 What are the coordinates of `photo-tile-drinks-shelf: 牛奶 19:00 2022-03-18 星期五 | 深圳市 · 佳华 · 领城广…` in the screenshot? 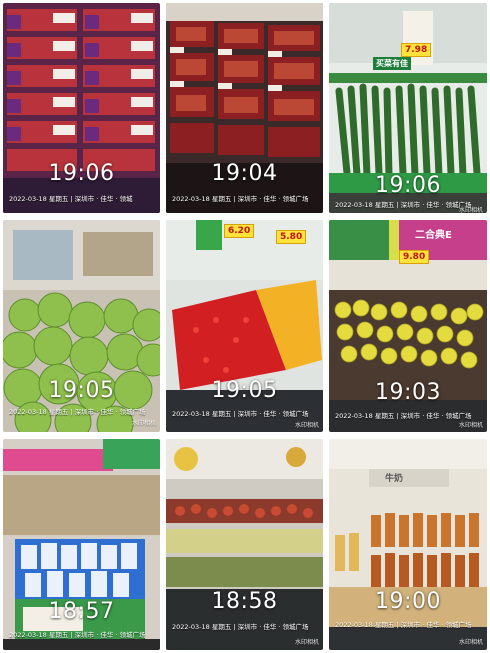 It's located at (408, 544).